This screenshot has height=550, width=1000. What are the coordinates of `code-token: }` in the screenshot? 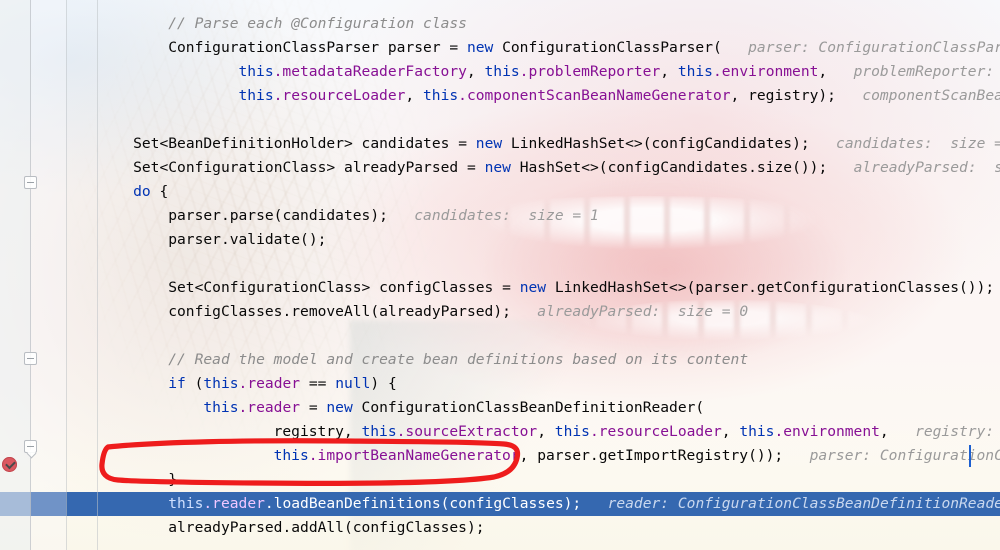 It's located at (173, 479).